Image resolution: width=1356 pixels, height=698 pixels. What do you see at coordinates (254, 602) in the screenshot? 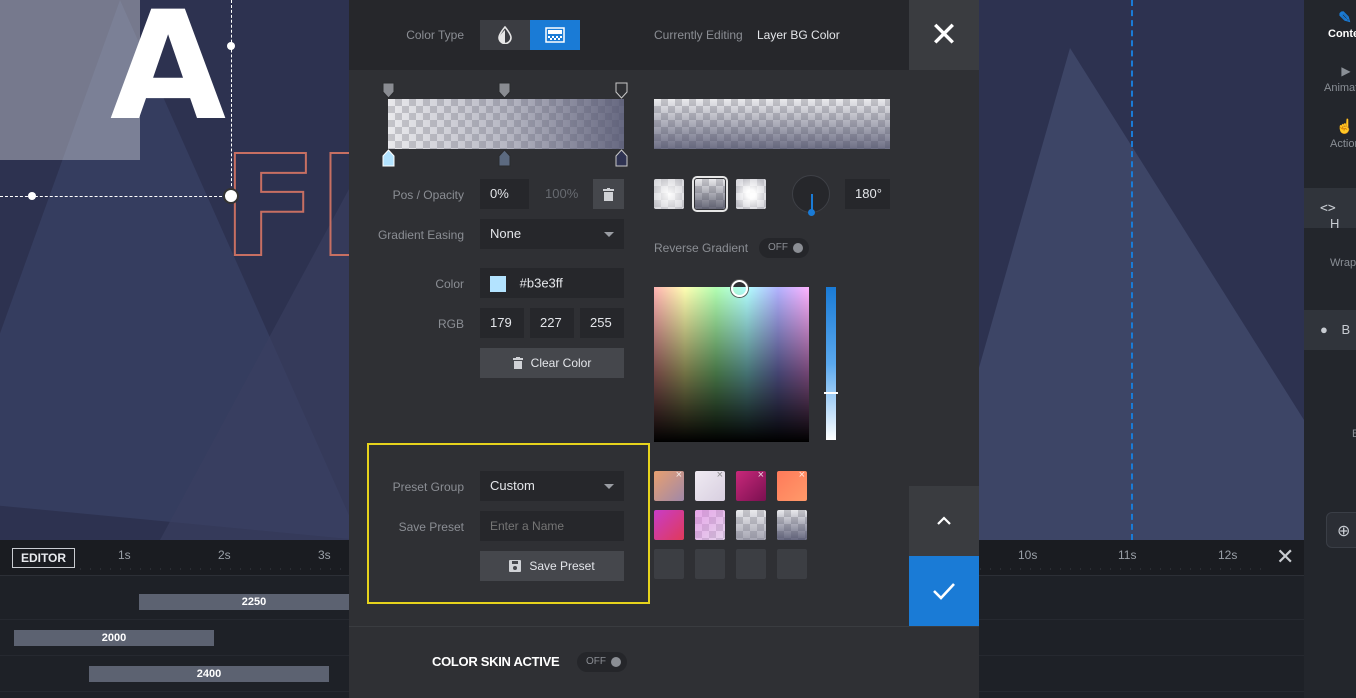
I see `timeline-bar: 2250` at bounding box center [254, 602].